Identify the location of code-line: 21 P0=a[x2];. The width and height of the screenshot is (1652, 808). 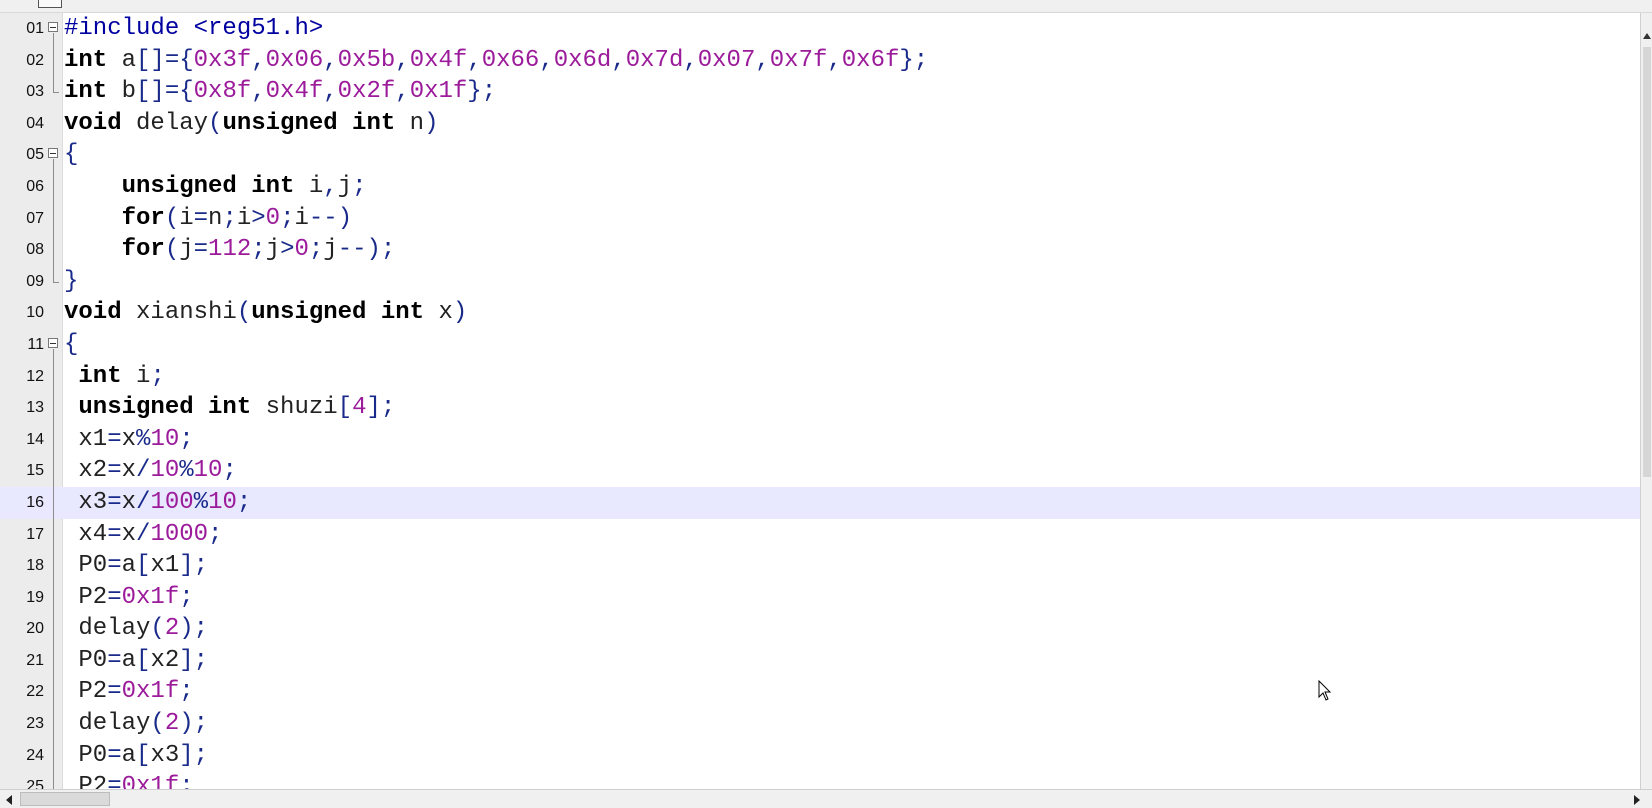
(820, 660).